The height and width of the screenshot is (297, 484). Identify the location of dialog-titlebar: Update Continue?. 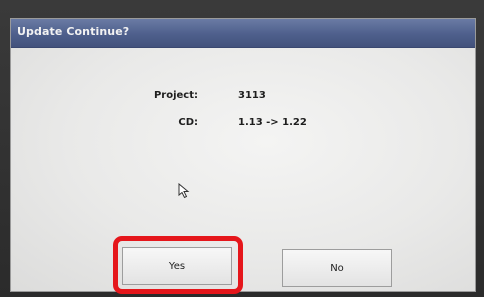
(243, 33).